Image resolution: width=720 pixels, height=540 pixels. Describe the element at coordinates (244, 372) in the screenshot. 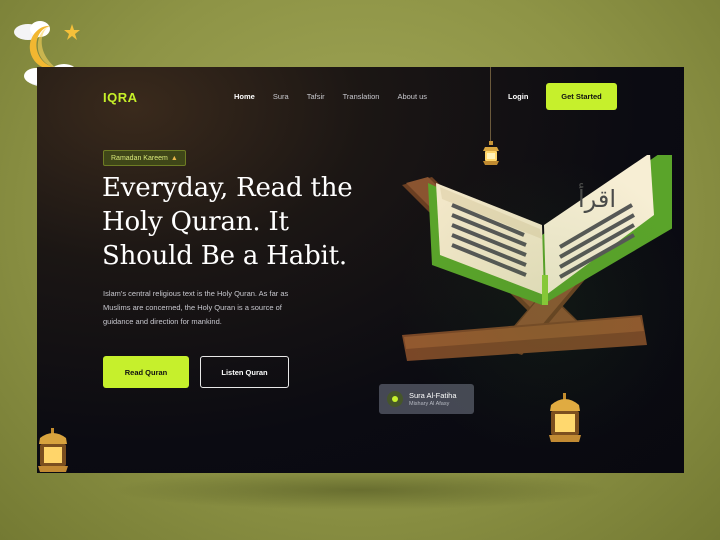

I see `listen-quran-button: Listen Quran` at that location.